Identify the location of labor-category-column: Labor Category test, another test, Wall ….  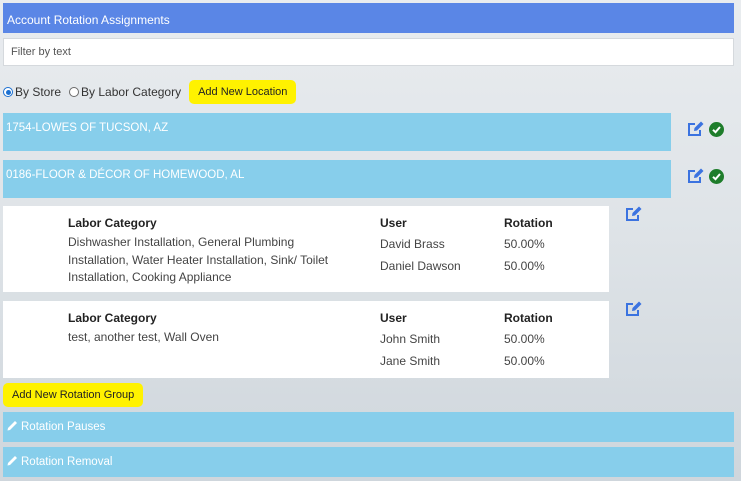
(213, 329).